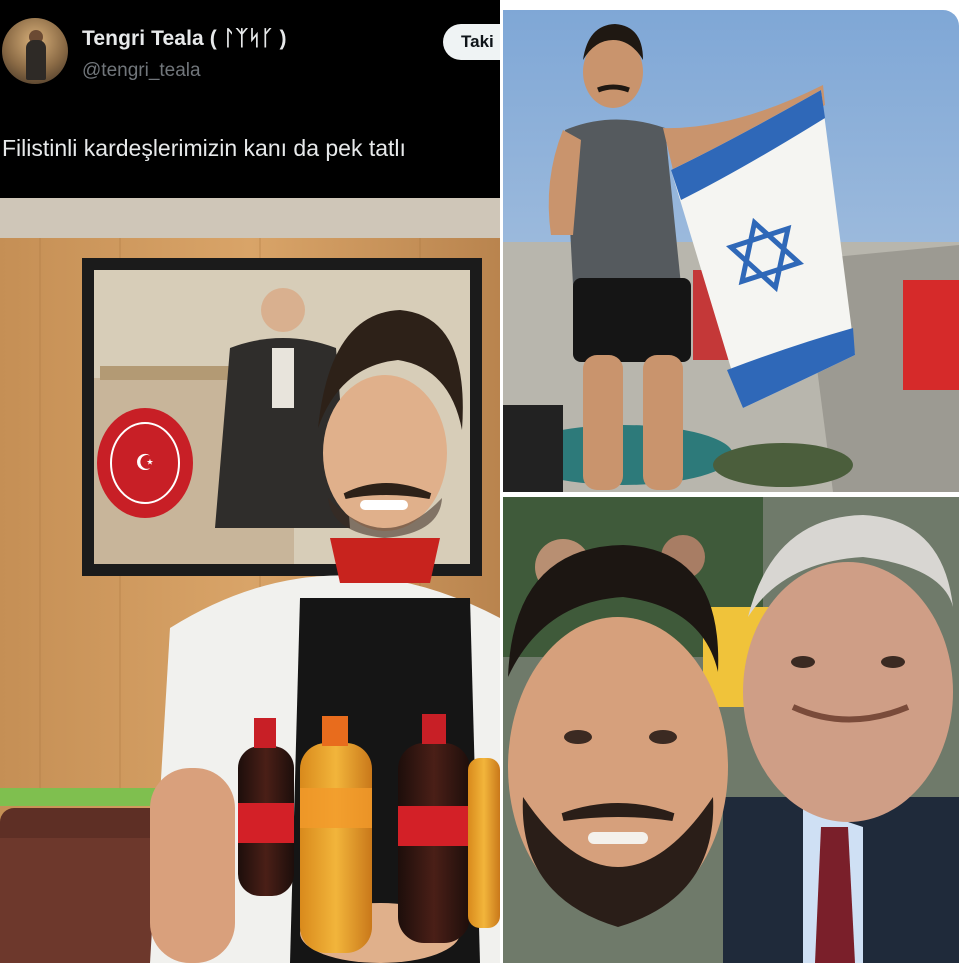  I want to click on panel-divider-vertical, so click(501, 481).